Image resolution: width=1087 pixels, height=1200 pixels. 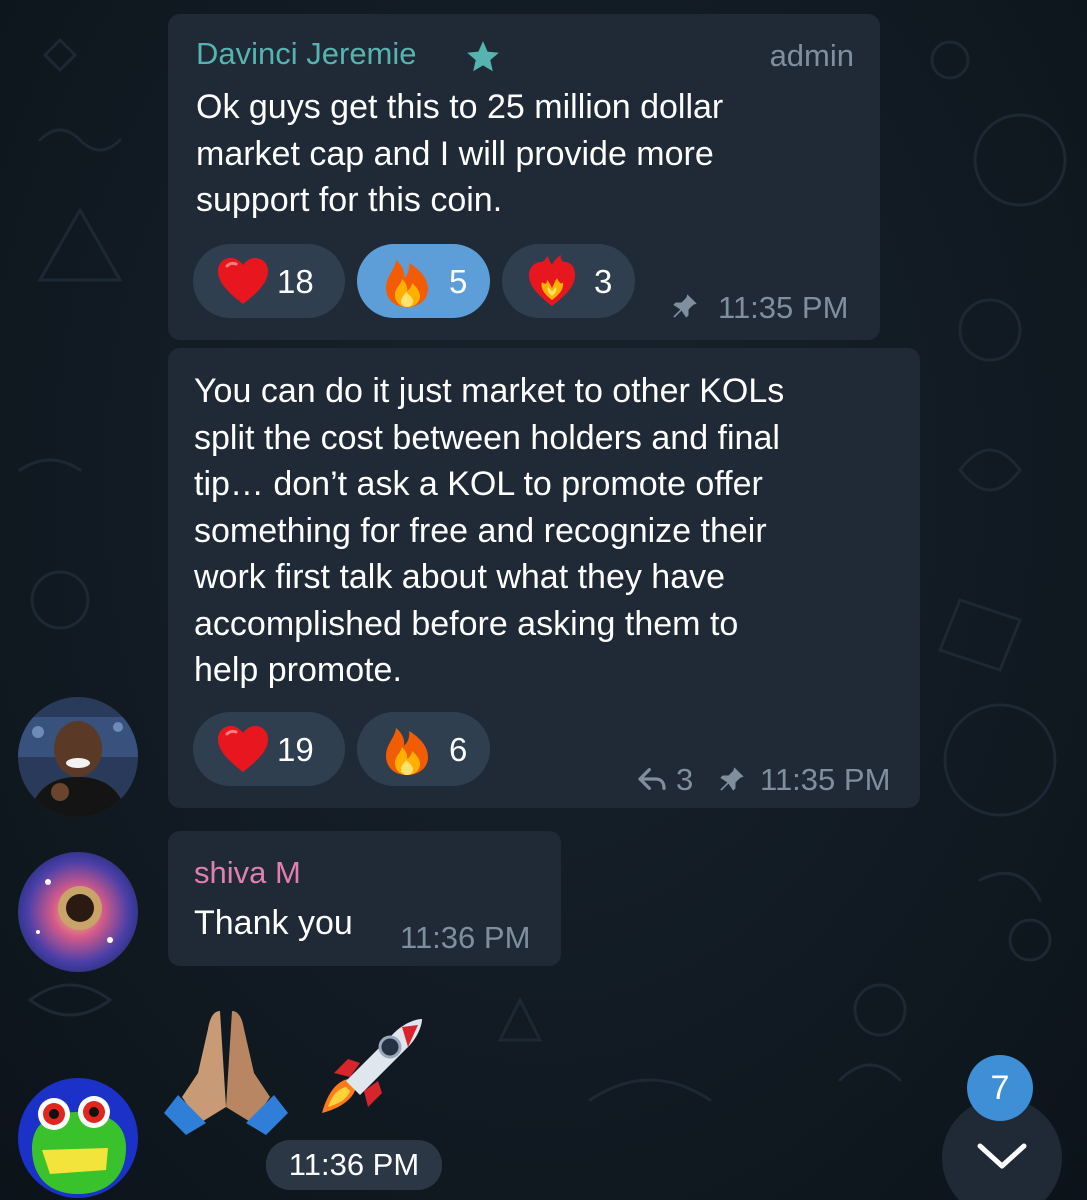 I want to click on chevron-down-icon, so click(x=1002, y=1156).